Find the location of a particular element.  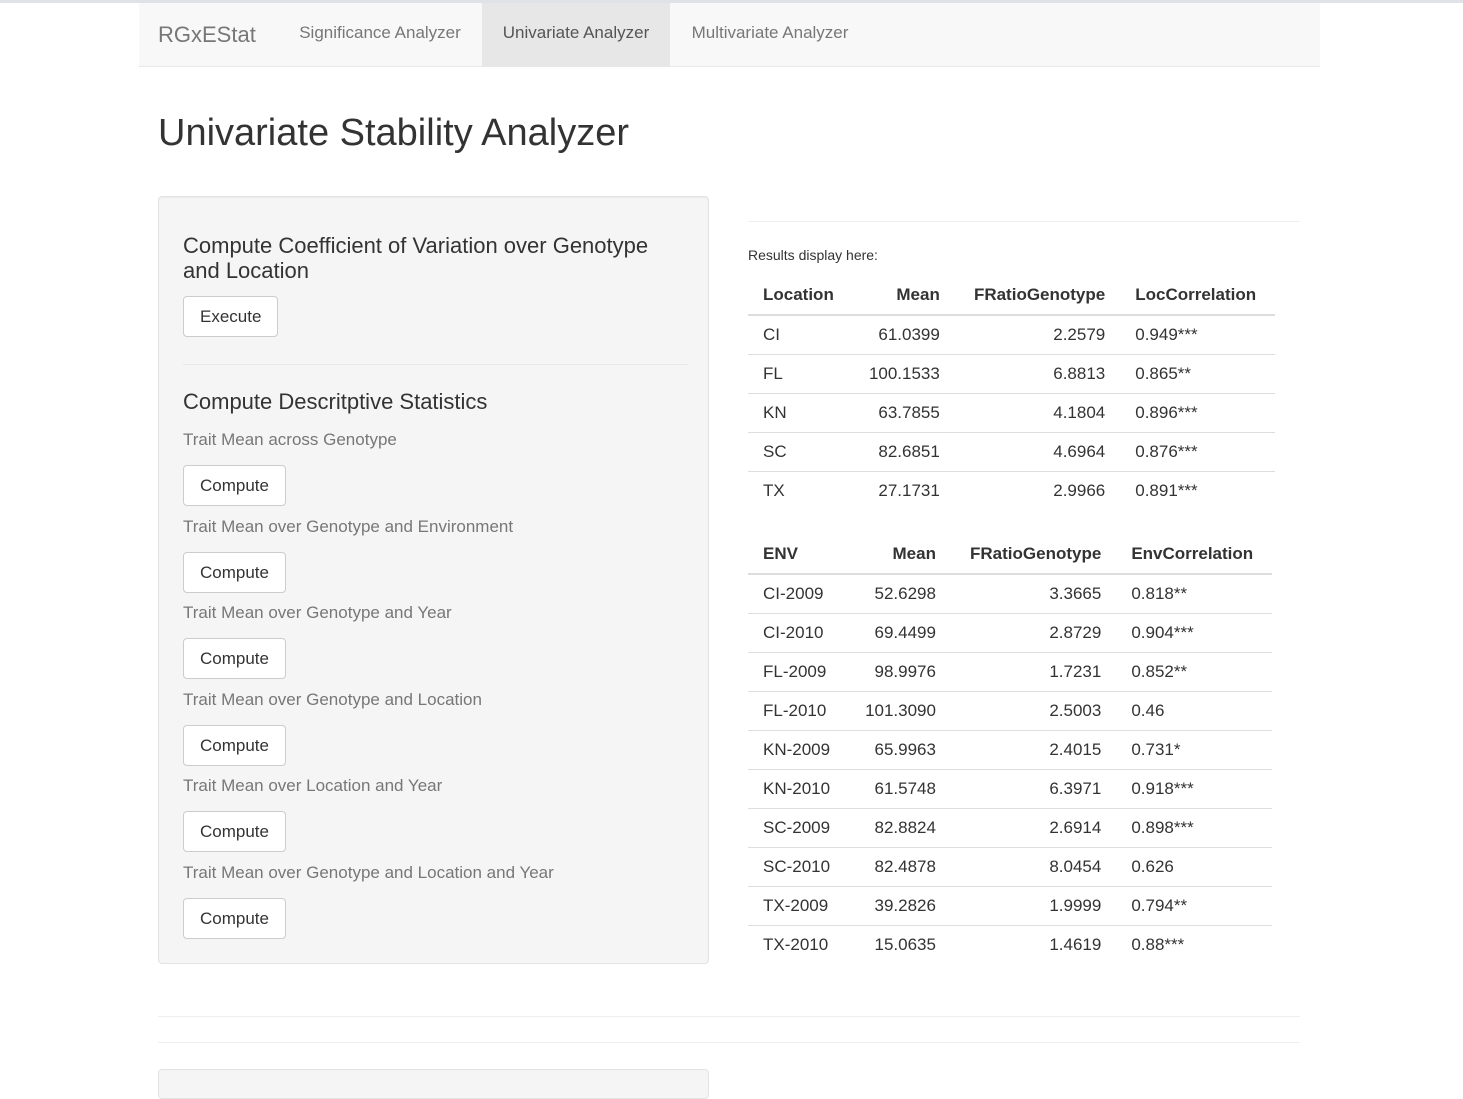

trait-mean-genotype-env-label: Trait Mean over Genotype and Environment is located at coordinates (348, 526).